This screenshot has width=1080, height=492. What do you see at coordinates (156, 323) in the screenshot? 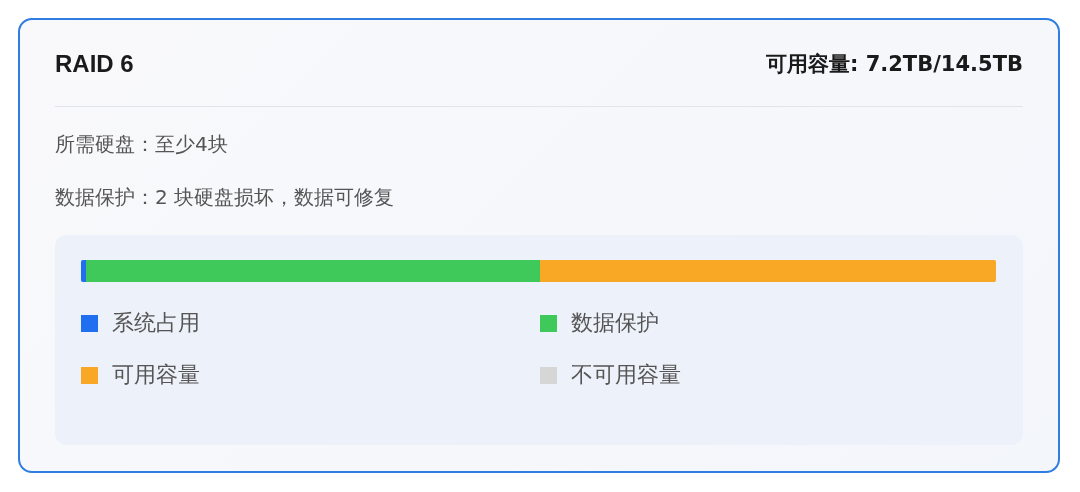
I see `legend-label: 系统占用` at bounding box center [156, 323].